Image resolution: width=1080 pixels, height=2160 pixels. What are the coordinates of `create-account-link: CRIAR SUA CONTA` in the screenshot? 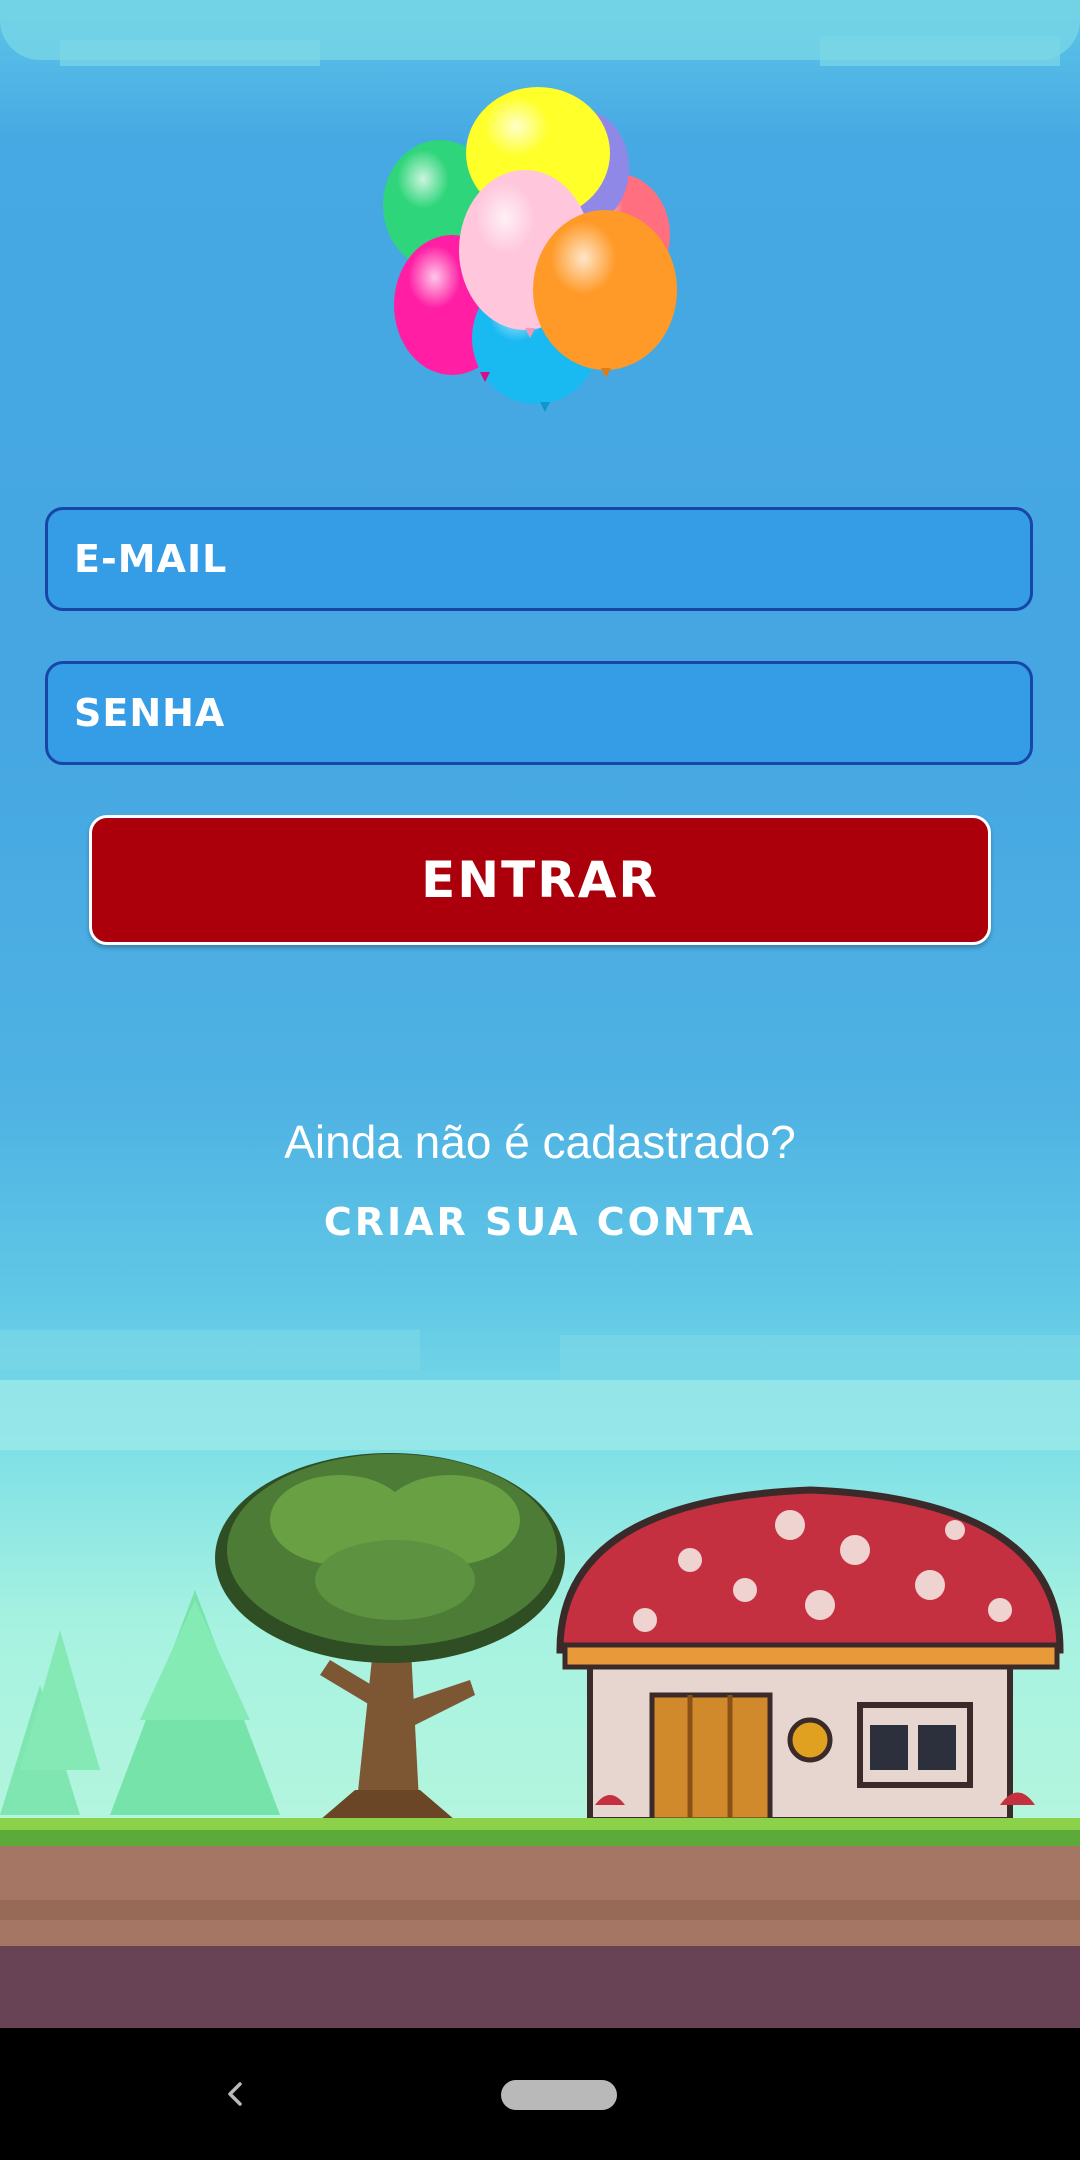 It's located at (540, 1222).